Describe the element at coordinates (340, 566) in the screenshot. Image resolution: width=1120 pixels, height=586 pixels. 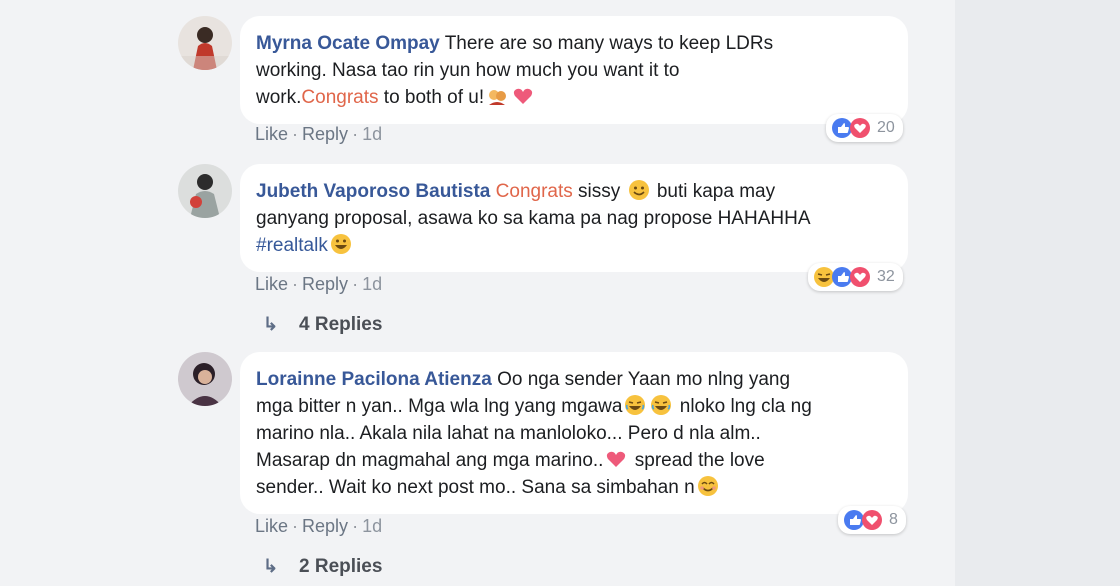
I see `replies-count: 2 Replies` at that location.